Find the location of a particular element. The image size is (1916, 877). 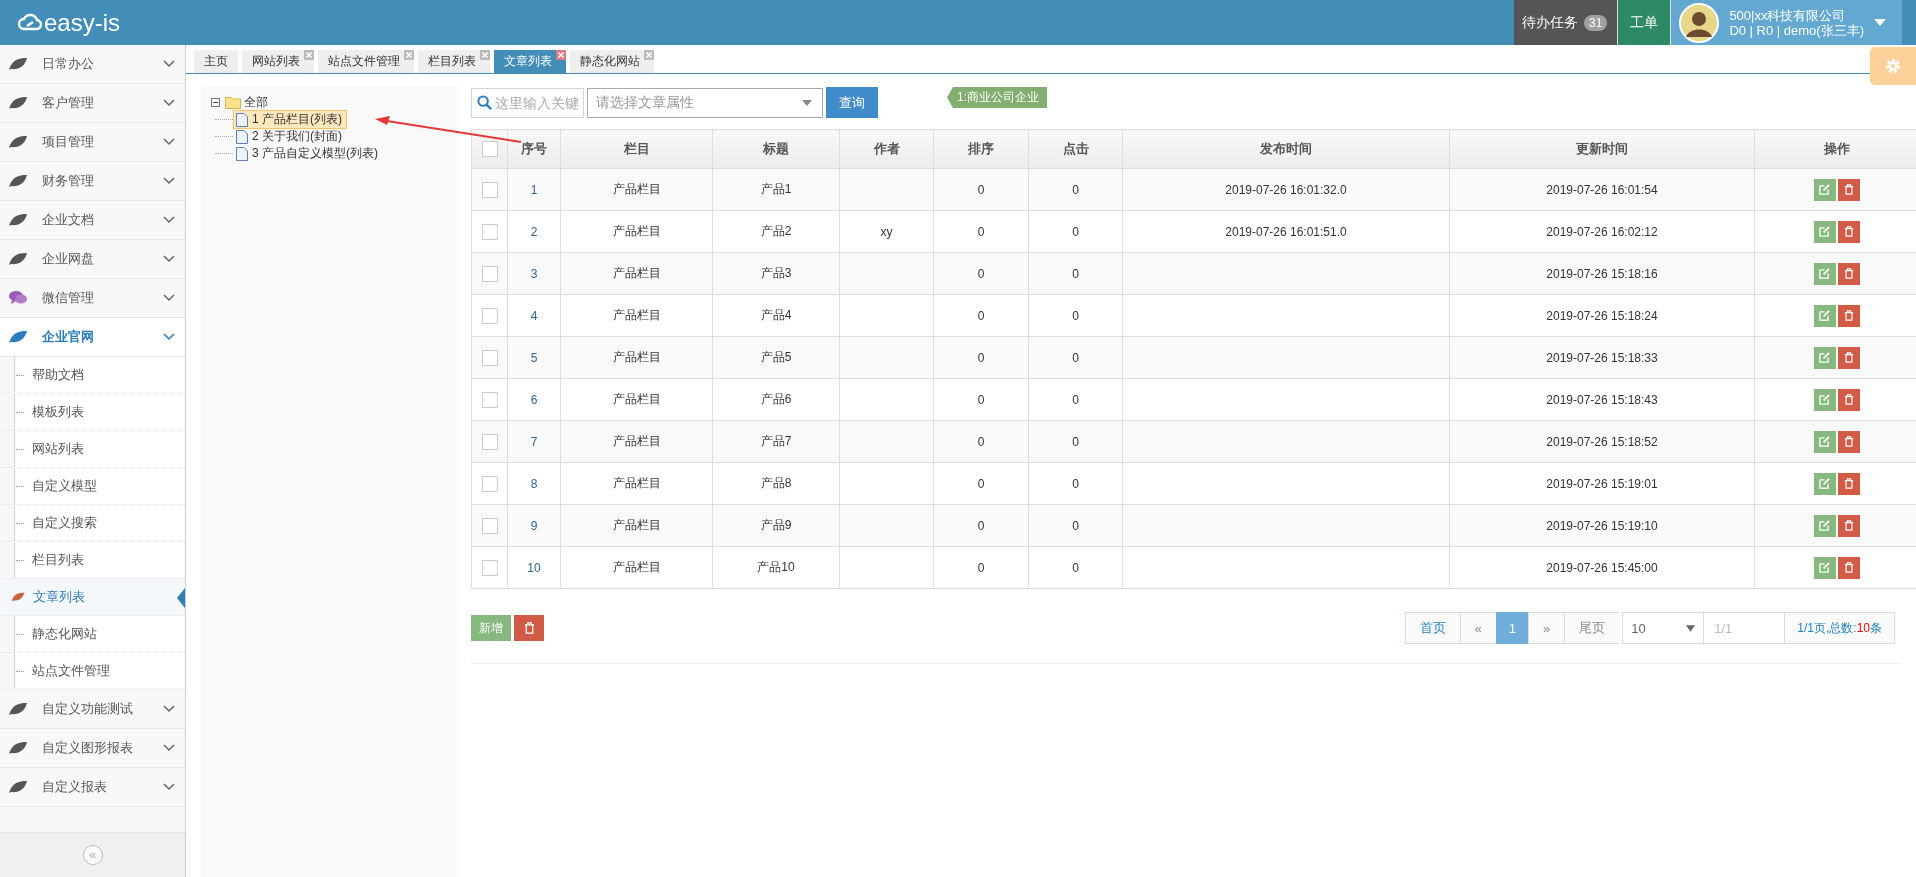

tab: 静态化网站 is located at coordinates (612, 61).